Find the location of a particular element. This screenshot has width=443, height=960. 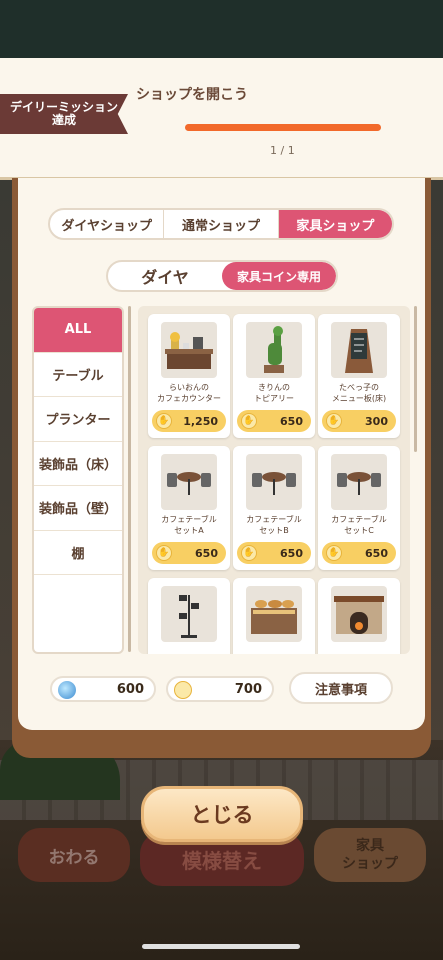

item-card: カフェテーブル セットA ✋ 650 is located at coordinates (189, 508).